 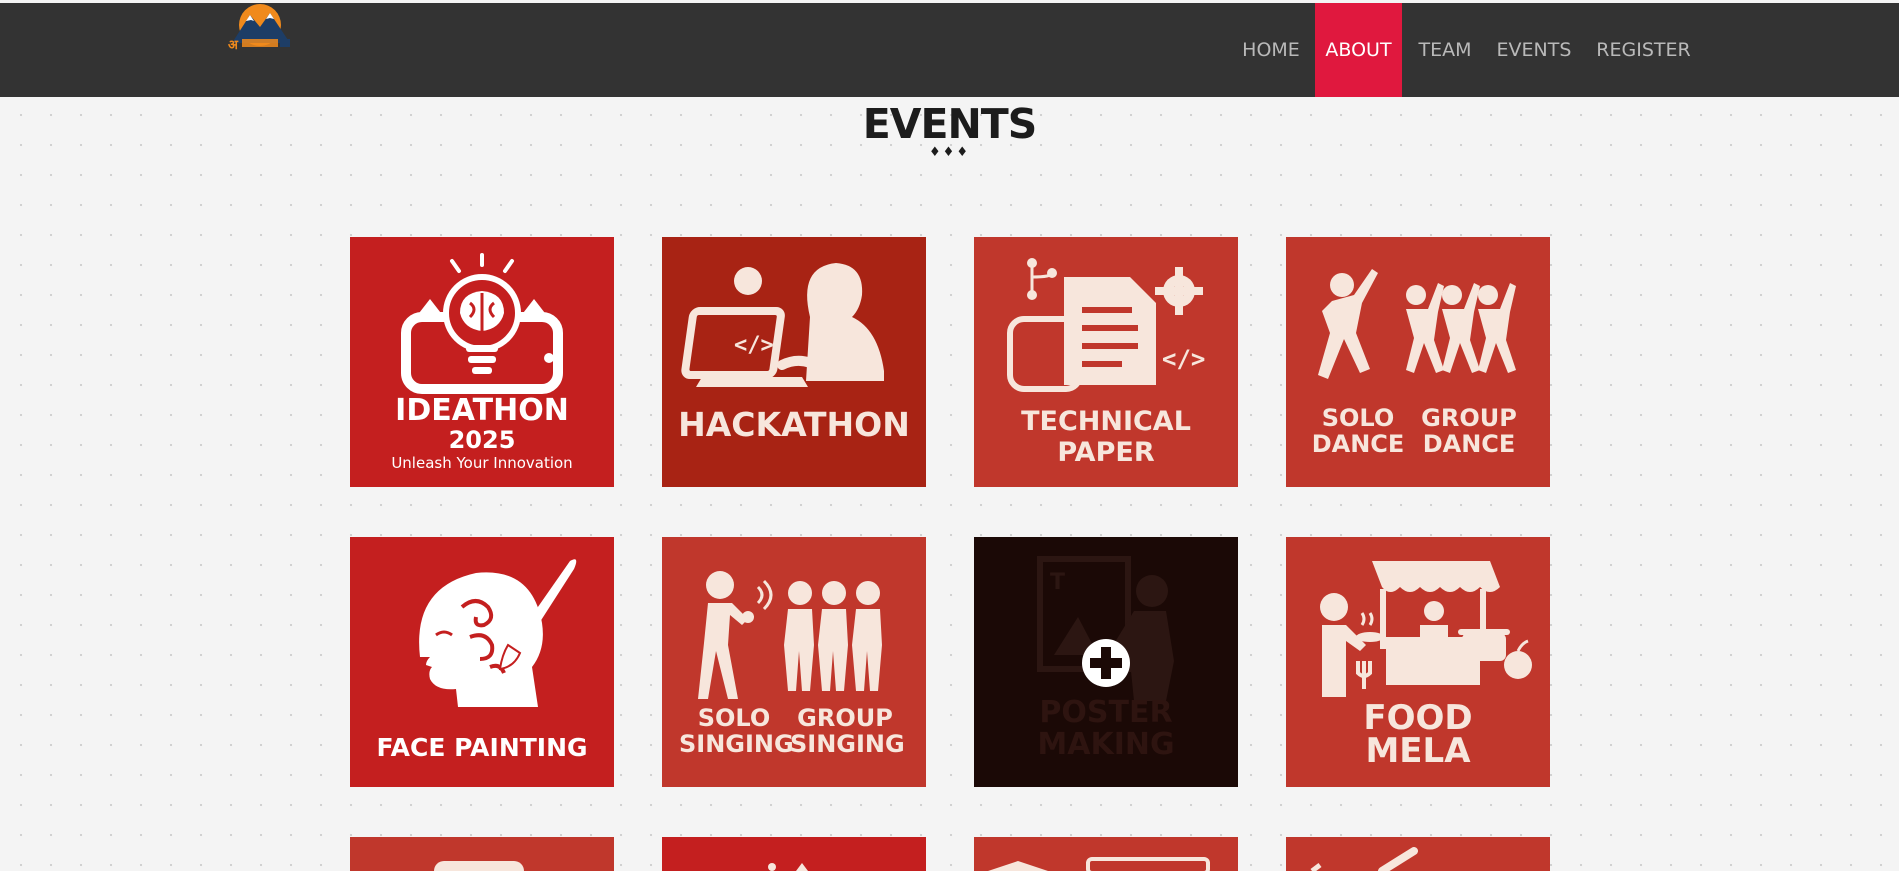 What do you see at coordinates (482, 747) in the screenshot?
I see `card-title: FACE PAINTING` at bounding box center [482, 747].